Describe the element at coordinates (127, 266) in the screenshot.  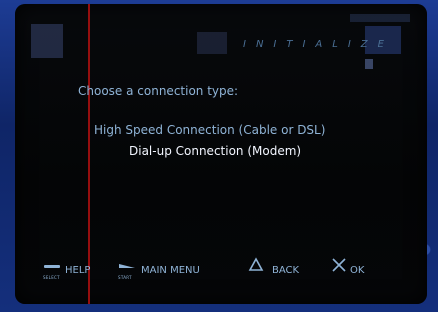
I see `start-button-icon` at that location.